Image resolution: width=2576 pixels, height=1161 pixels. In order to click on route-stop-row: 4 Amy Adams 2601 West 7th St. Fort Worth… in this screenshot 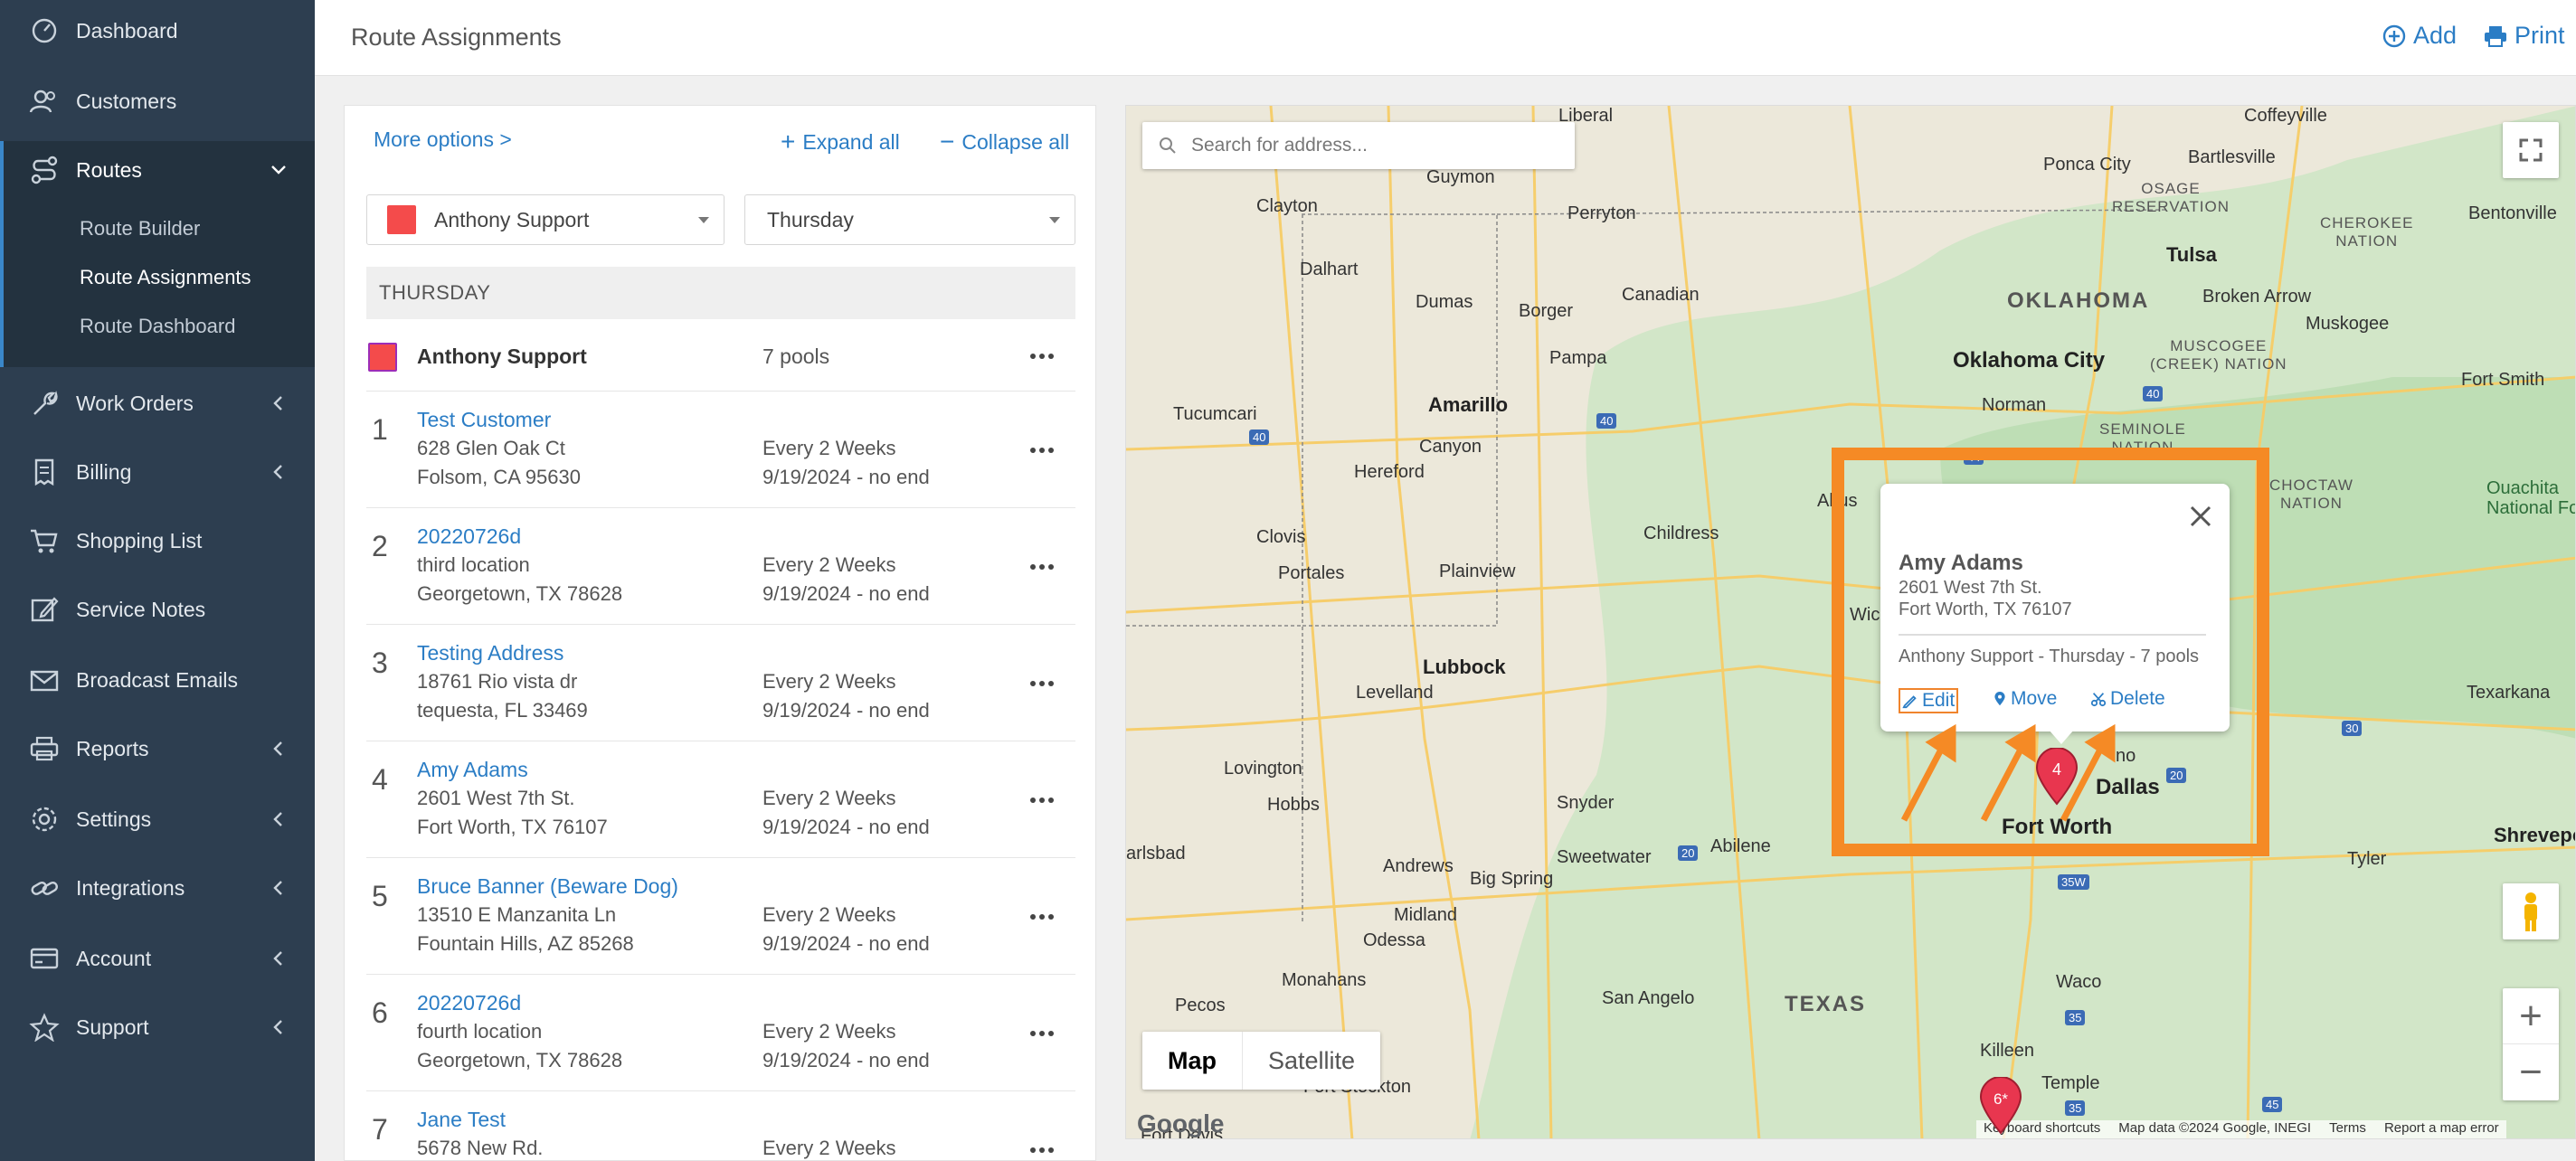, I will do `click(720, 799)`.